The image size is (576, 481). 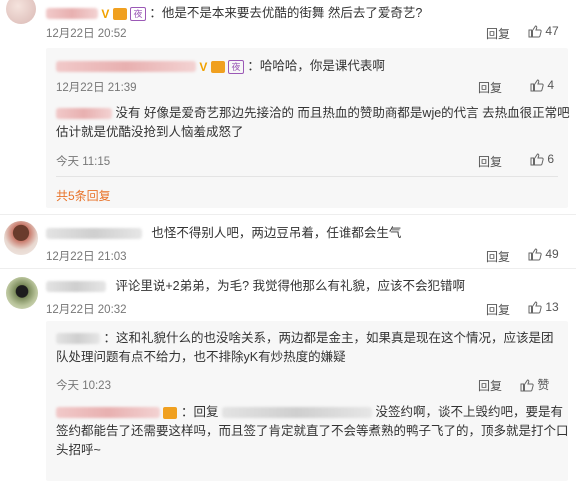 What do you see at coordinates (83, 386) in the screenshot?
I see `reply-time: 今天 10:23` at bounding box center [83, 386].